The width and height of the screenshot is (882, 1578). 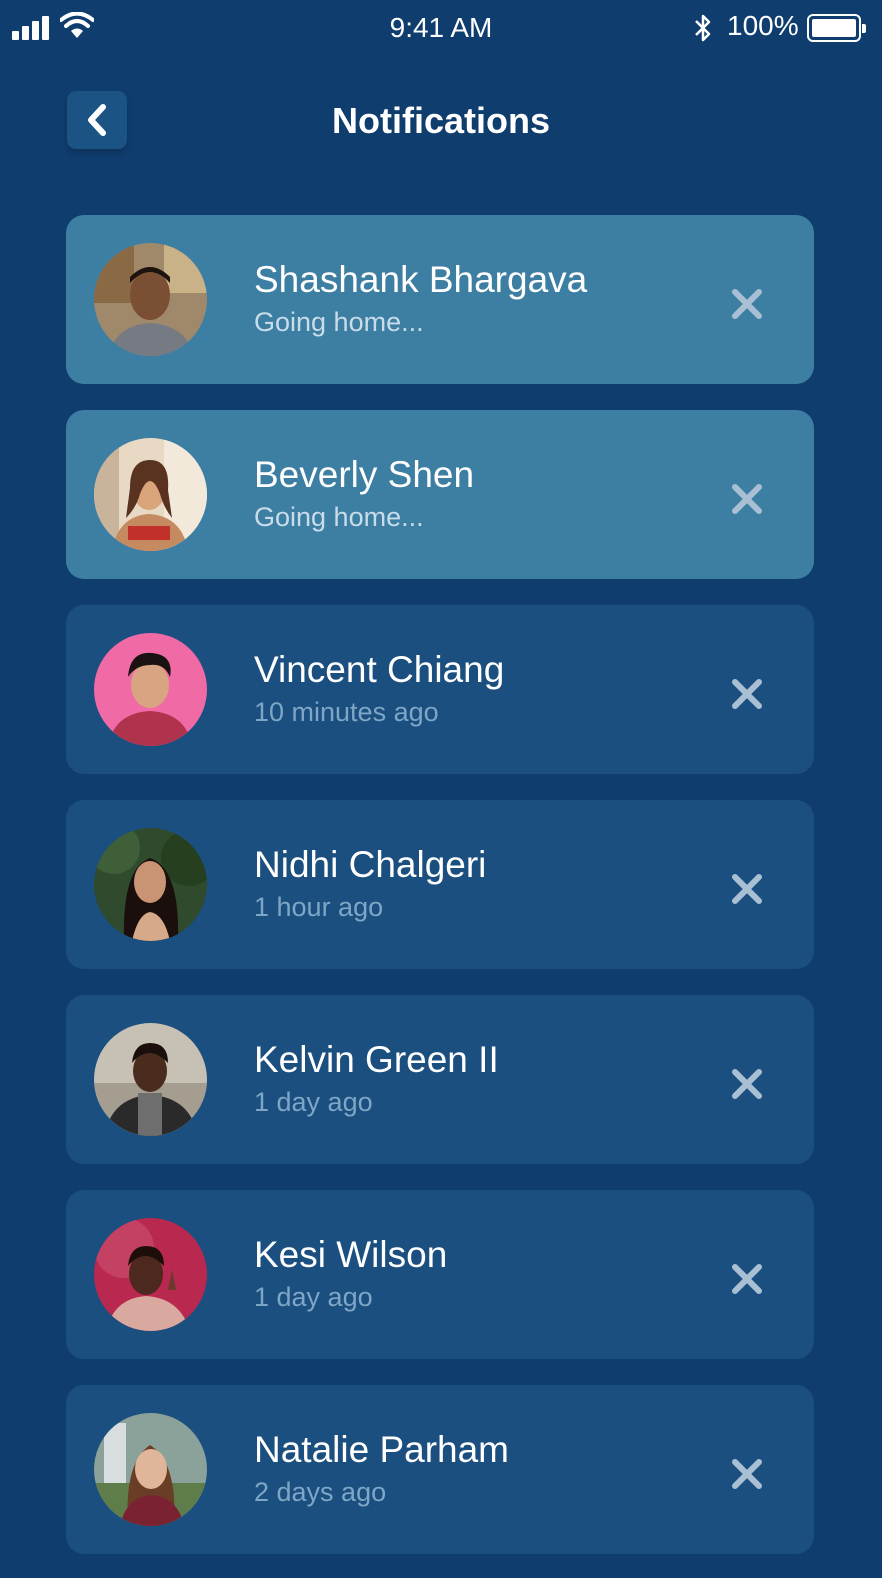 What do you see at coordinates (320, 1492) in the screenshot?
I see `notification-subtitle: 2 days ago` at bounding box center [320, 1492].